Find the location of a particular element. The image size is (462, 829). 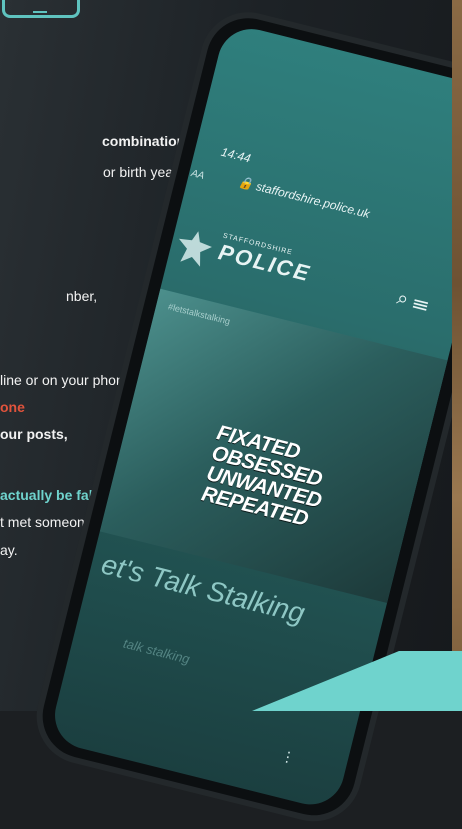

cork-edge is located at coordinates (457, 355).